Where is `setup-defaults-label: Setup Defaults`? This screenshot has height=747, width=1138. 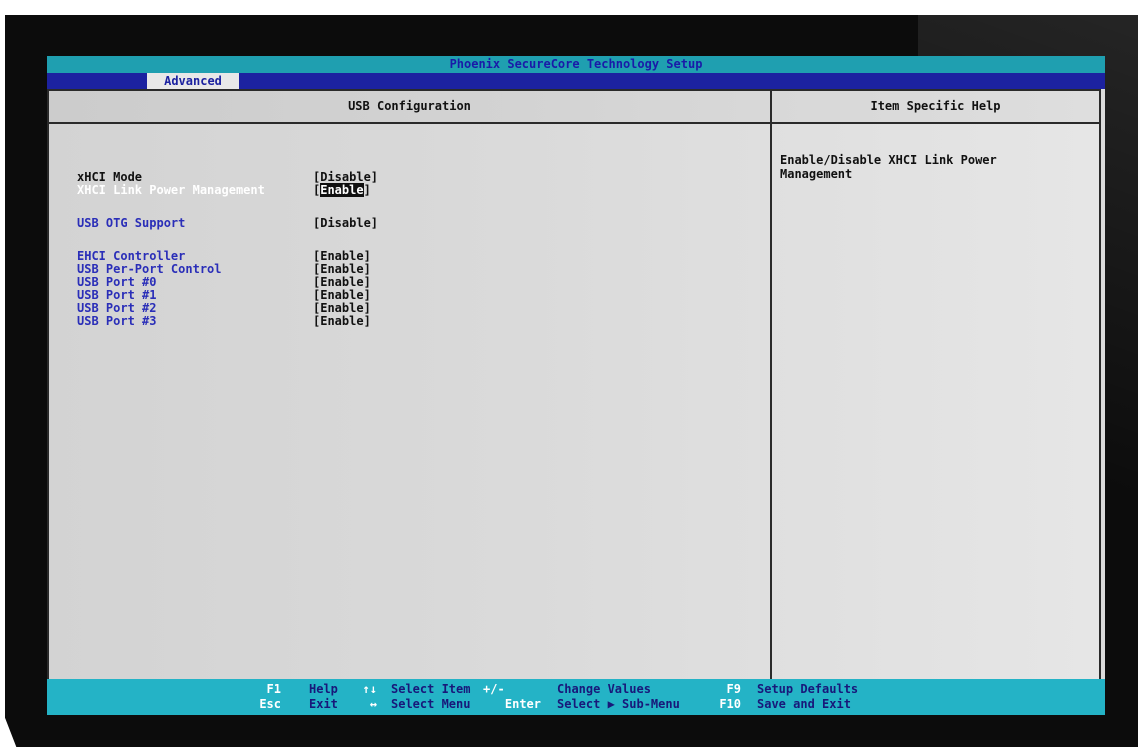
setup-defaults-label: Setup Defaults is located at coordinates (808, 689).